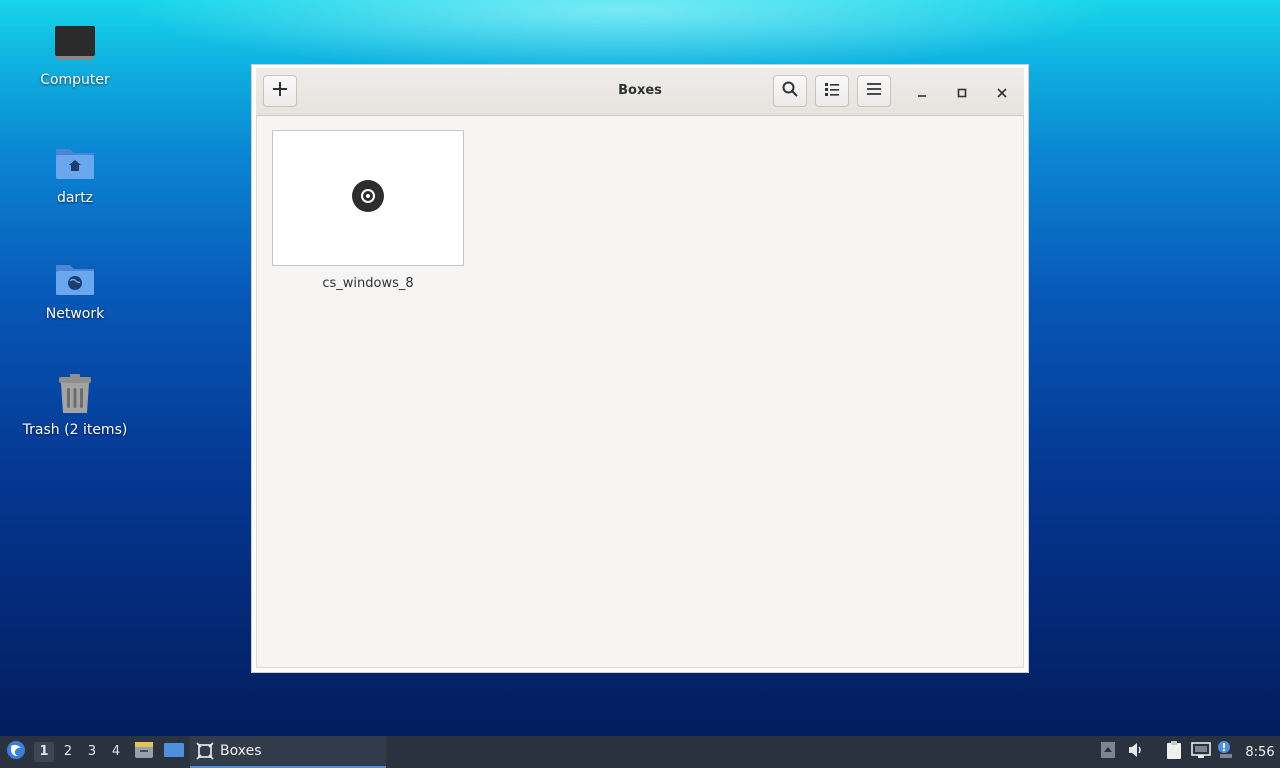  Describe the element at coordinates (75, 394) in the screenshot. I see `trash-icon` at that location.